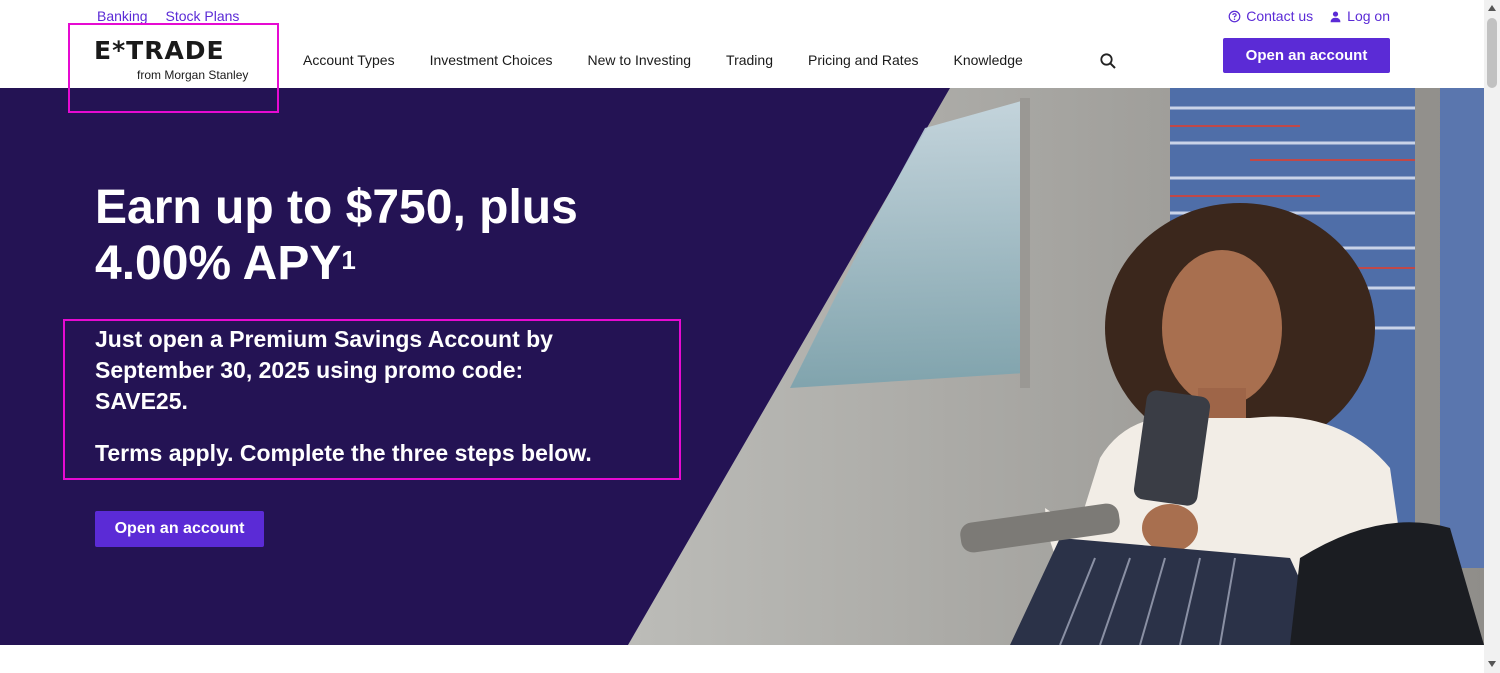 The width and height of the screenshot is (1500, 673). Describe the element at coordinates (1492, 53) in the screenshot. I see `scrollbar-thumb` at that location.